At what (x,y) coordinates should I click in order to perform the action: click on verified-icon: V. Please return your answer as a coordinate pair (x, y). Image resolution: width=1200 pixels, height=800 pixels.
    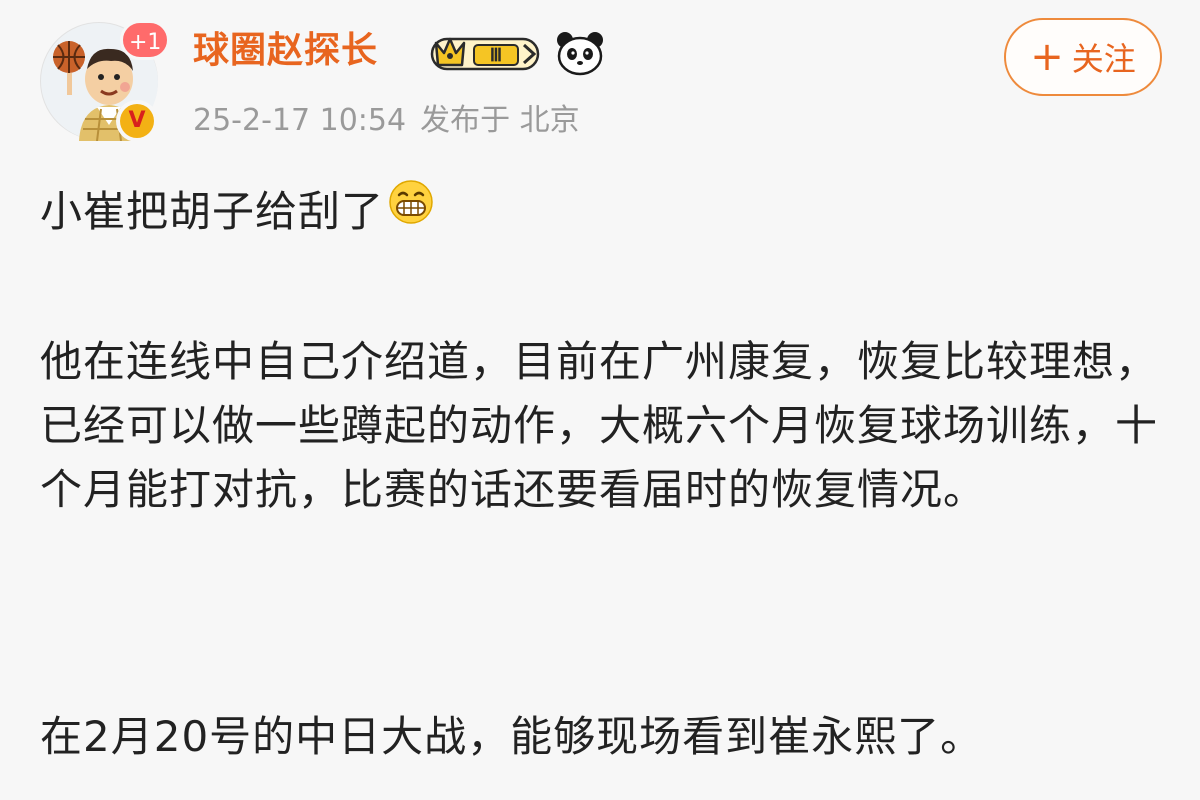
    Looking at the image, I should click on (137, 121).